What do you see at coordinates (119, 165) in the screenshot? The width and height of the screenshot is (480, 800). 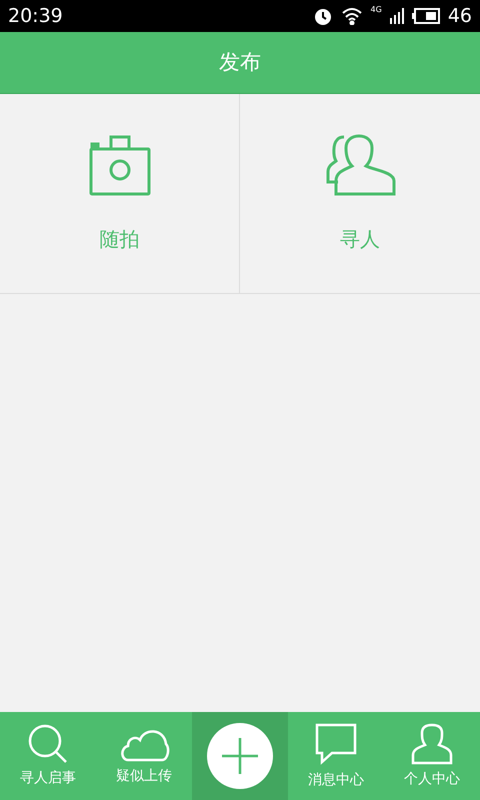 I see `camera-icon` at bounding box center [119, 165].